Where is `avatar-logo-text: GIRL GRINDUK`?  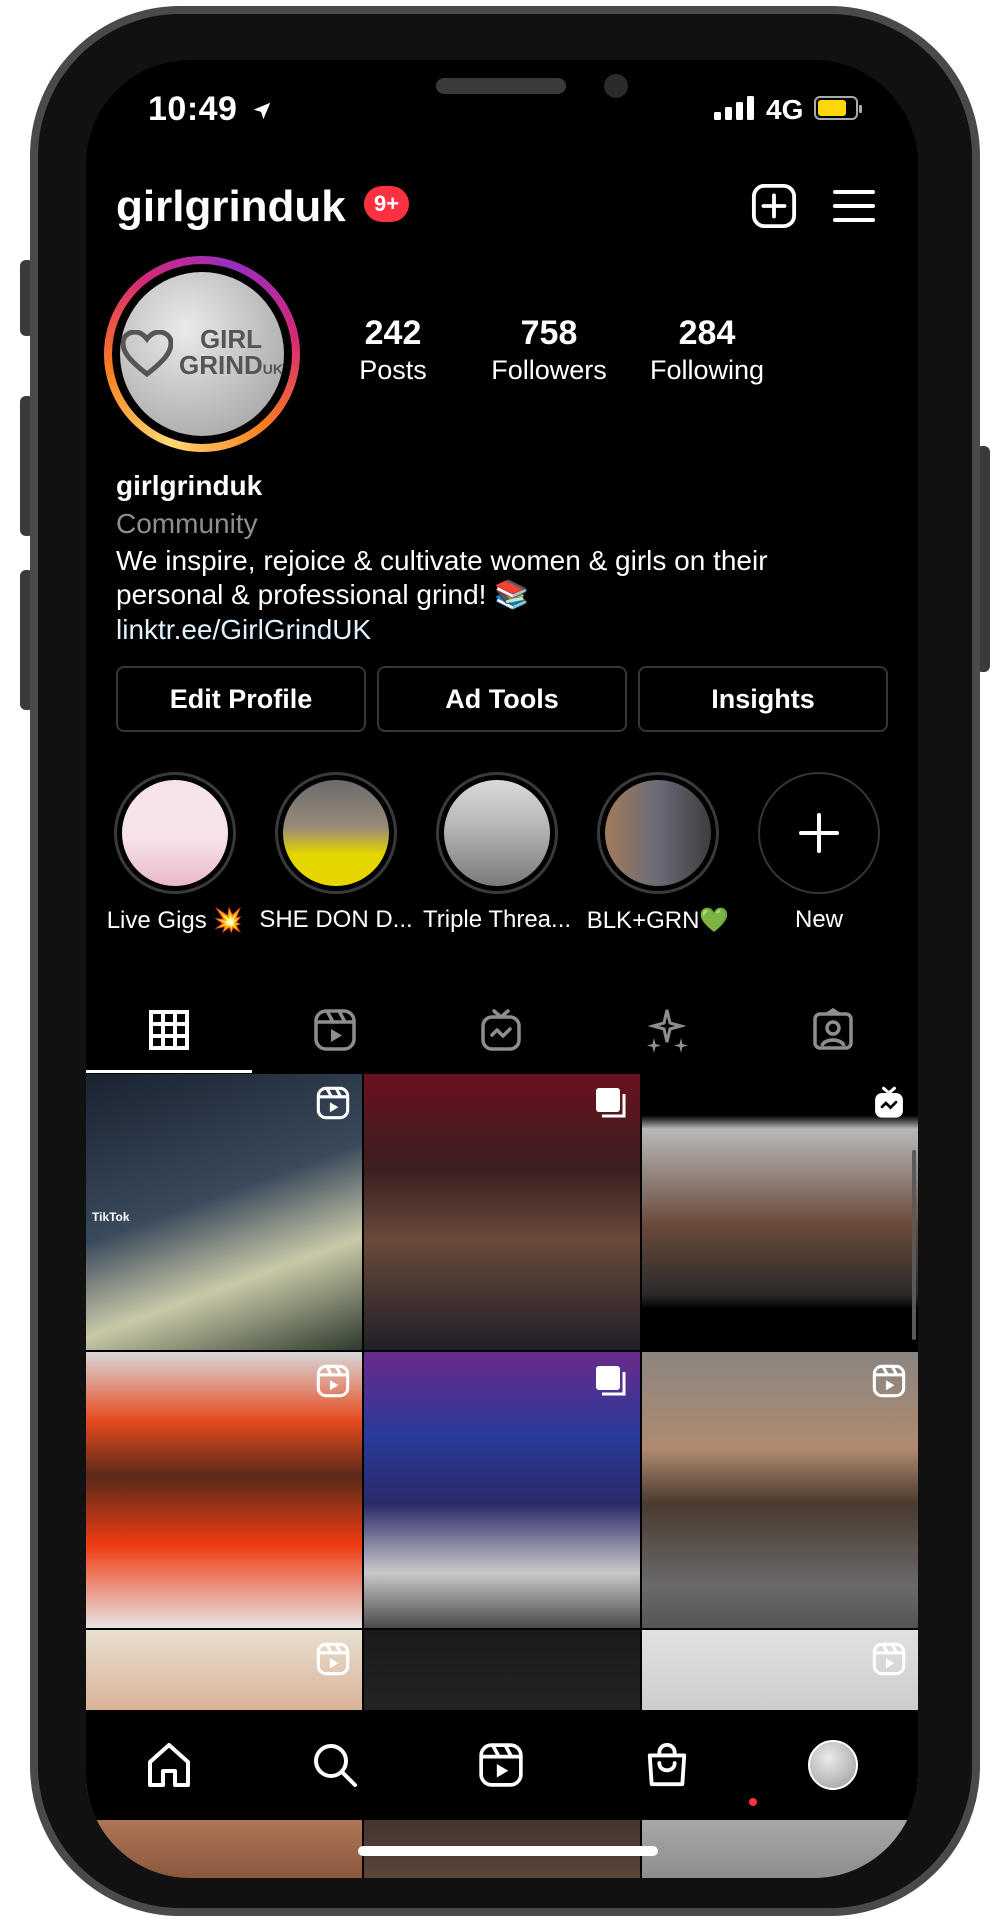 avatar-logo-text: GIRL GRINDUK is located at coordinates (230, 352).